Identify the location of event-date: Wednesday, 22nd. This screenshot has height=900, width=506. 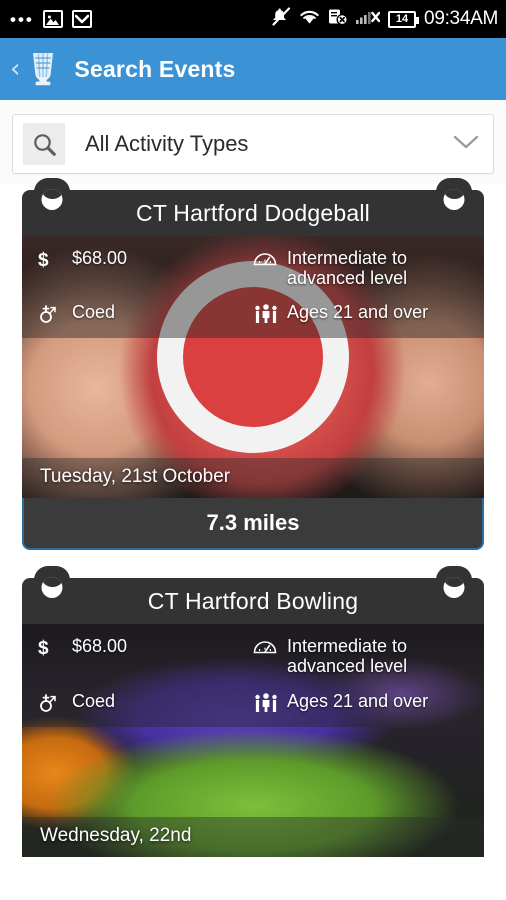
(116, 835).